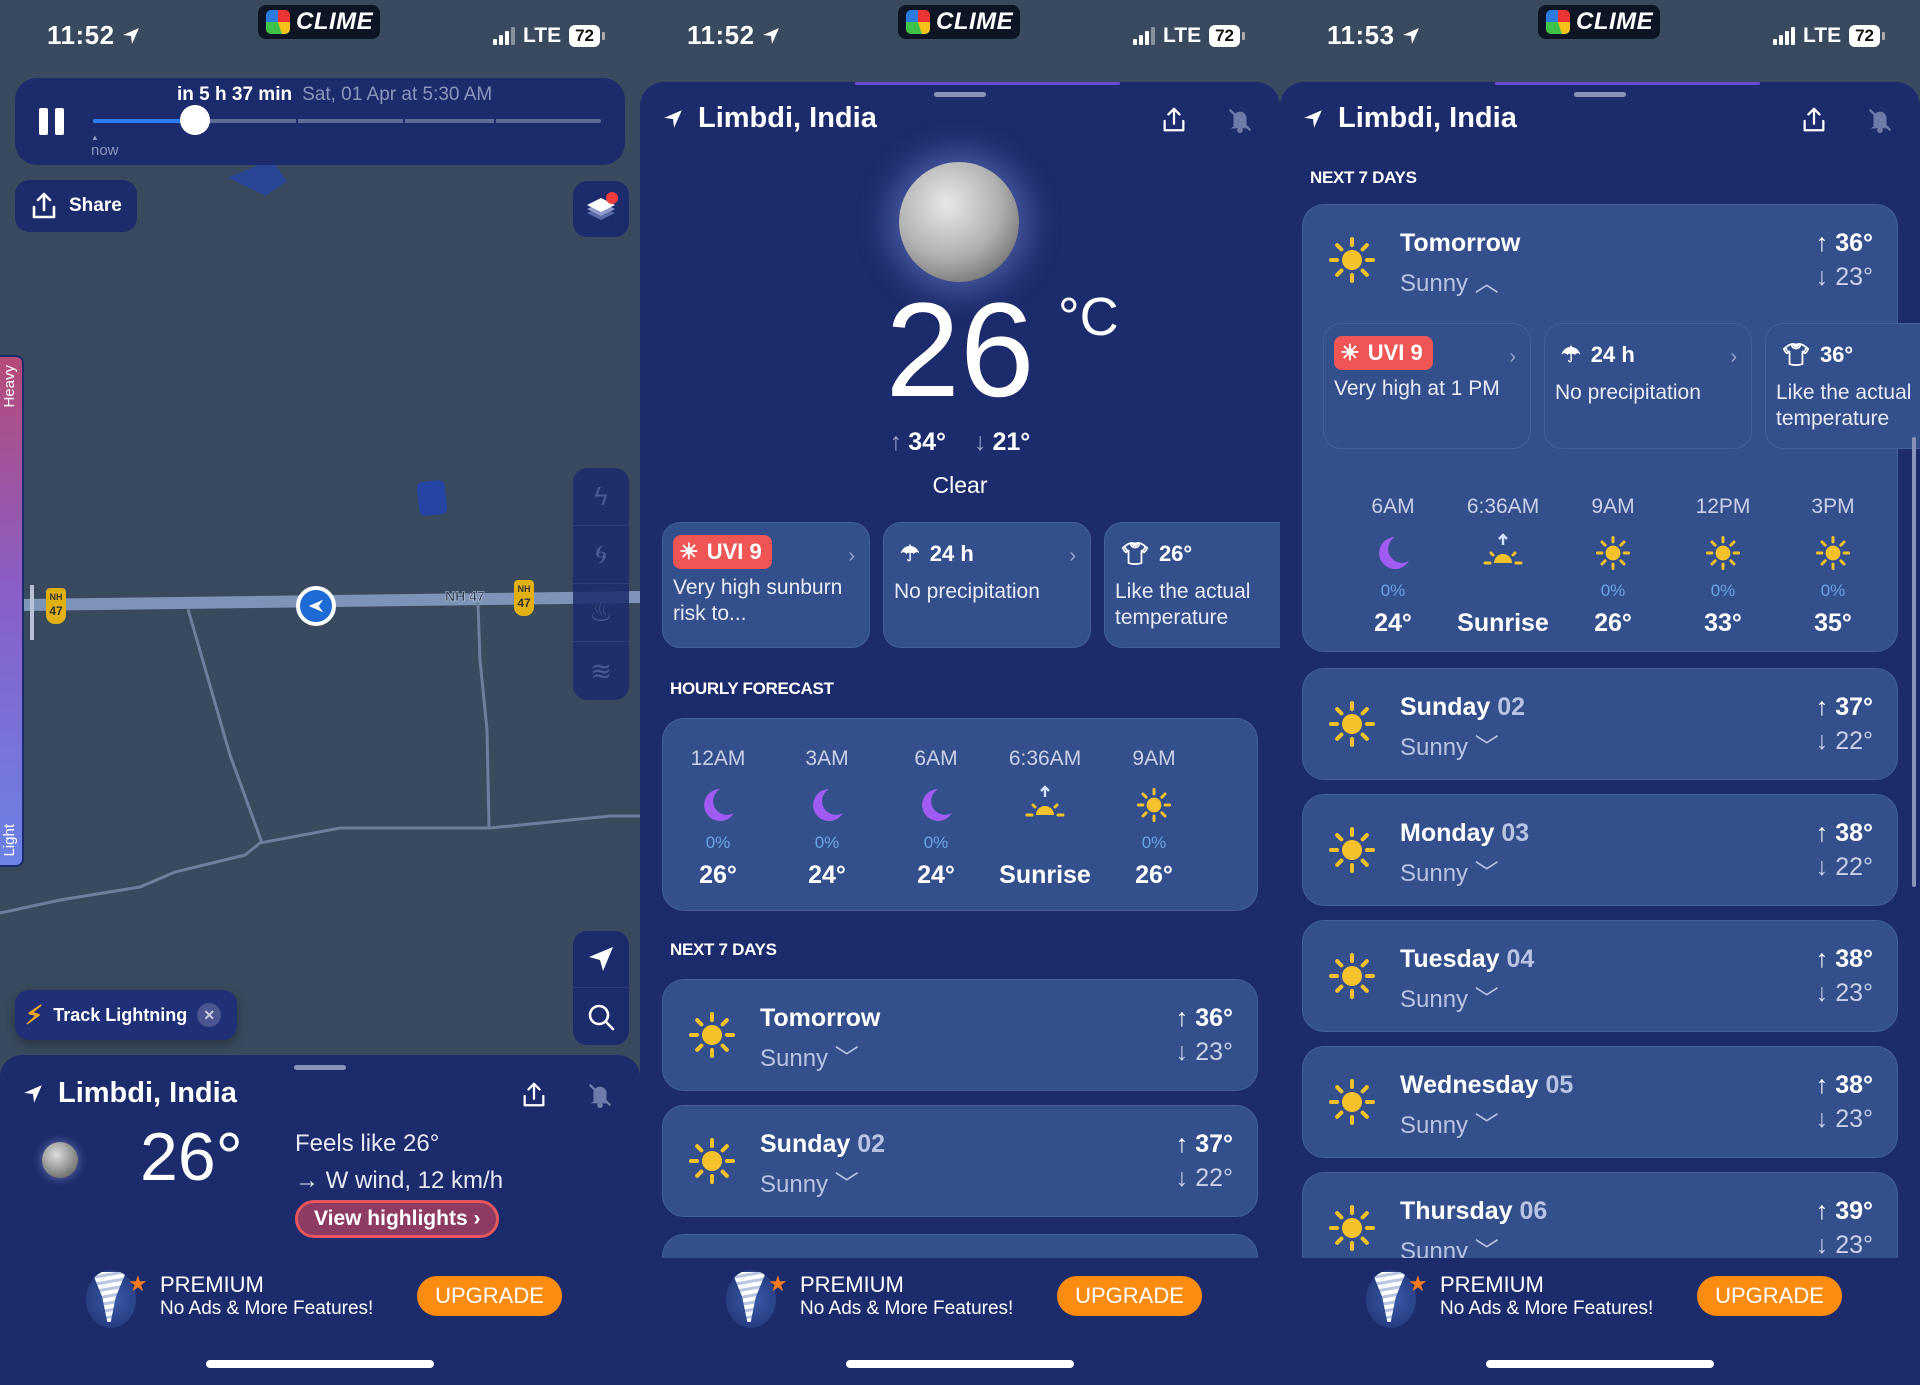 This screenshot has width=1920, height=1385. I want to click on day-row: Tuesday 04 Sunny ﹀ ↑ 38° ↓ 23°, so click(1600, 976).